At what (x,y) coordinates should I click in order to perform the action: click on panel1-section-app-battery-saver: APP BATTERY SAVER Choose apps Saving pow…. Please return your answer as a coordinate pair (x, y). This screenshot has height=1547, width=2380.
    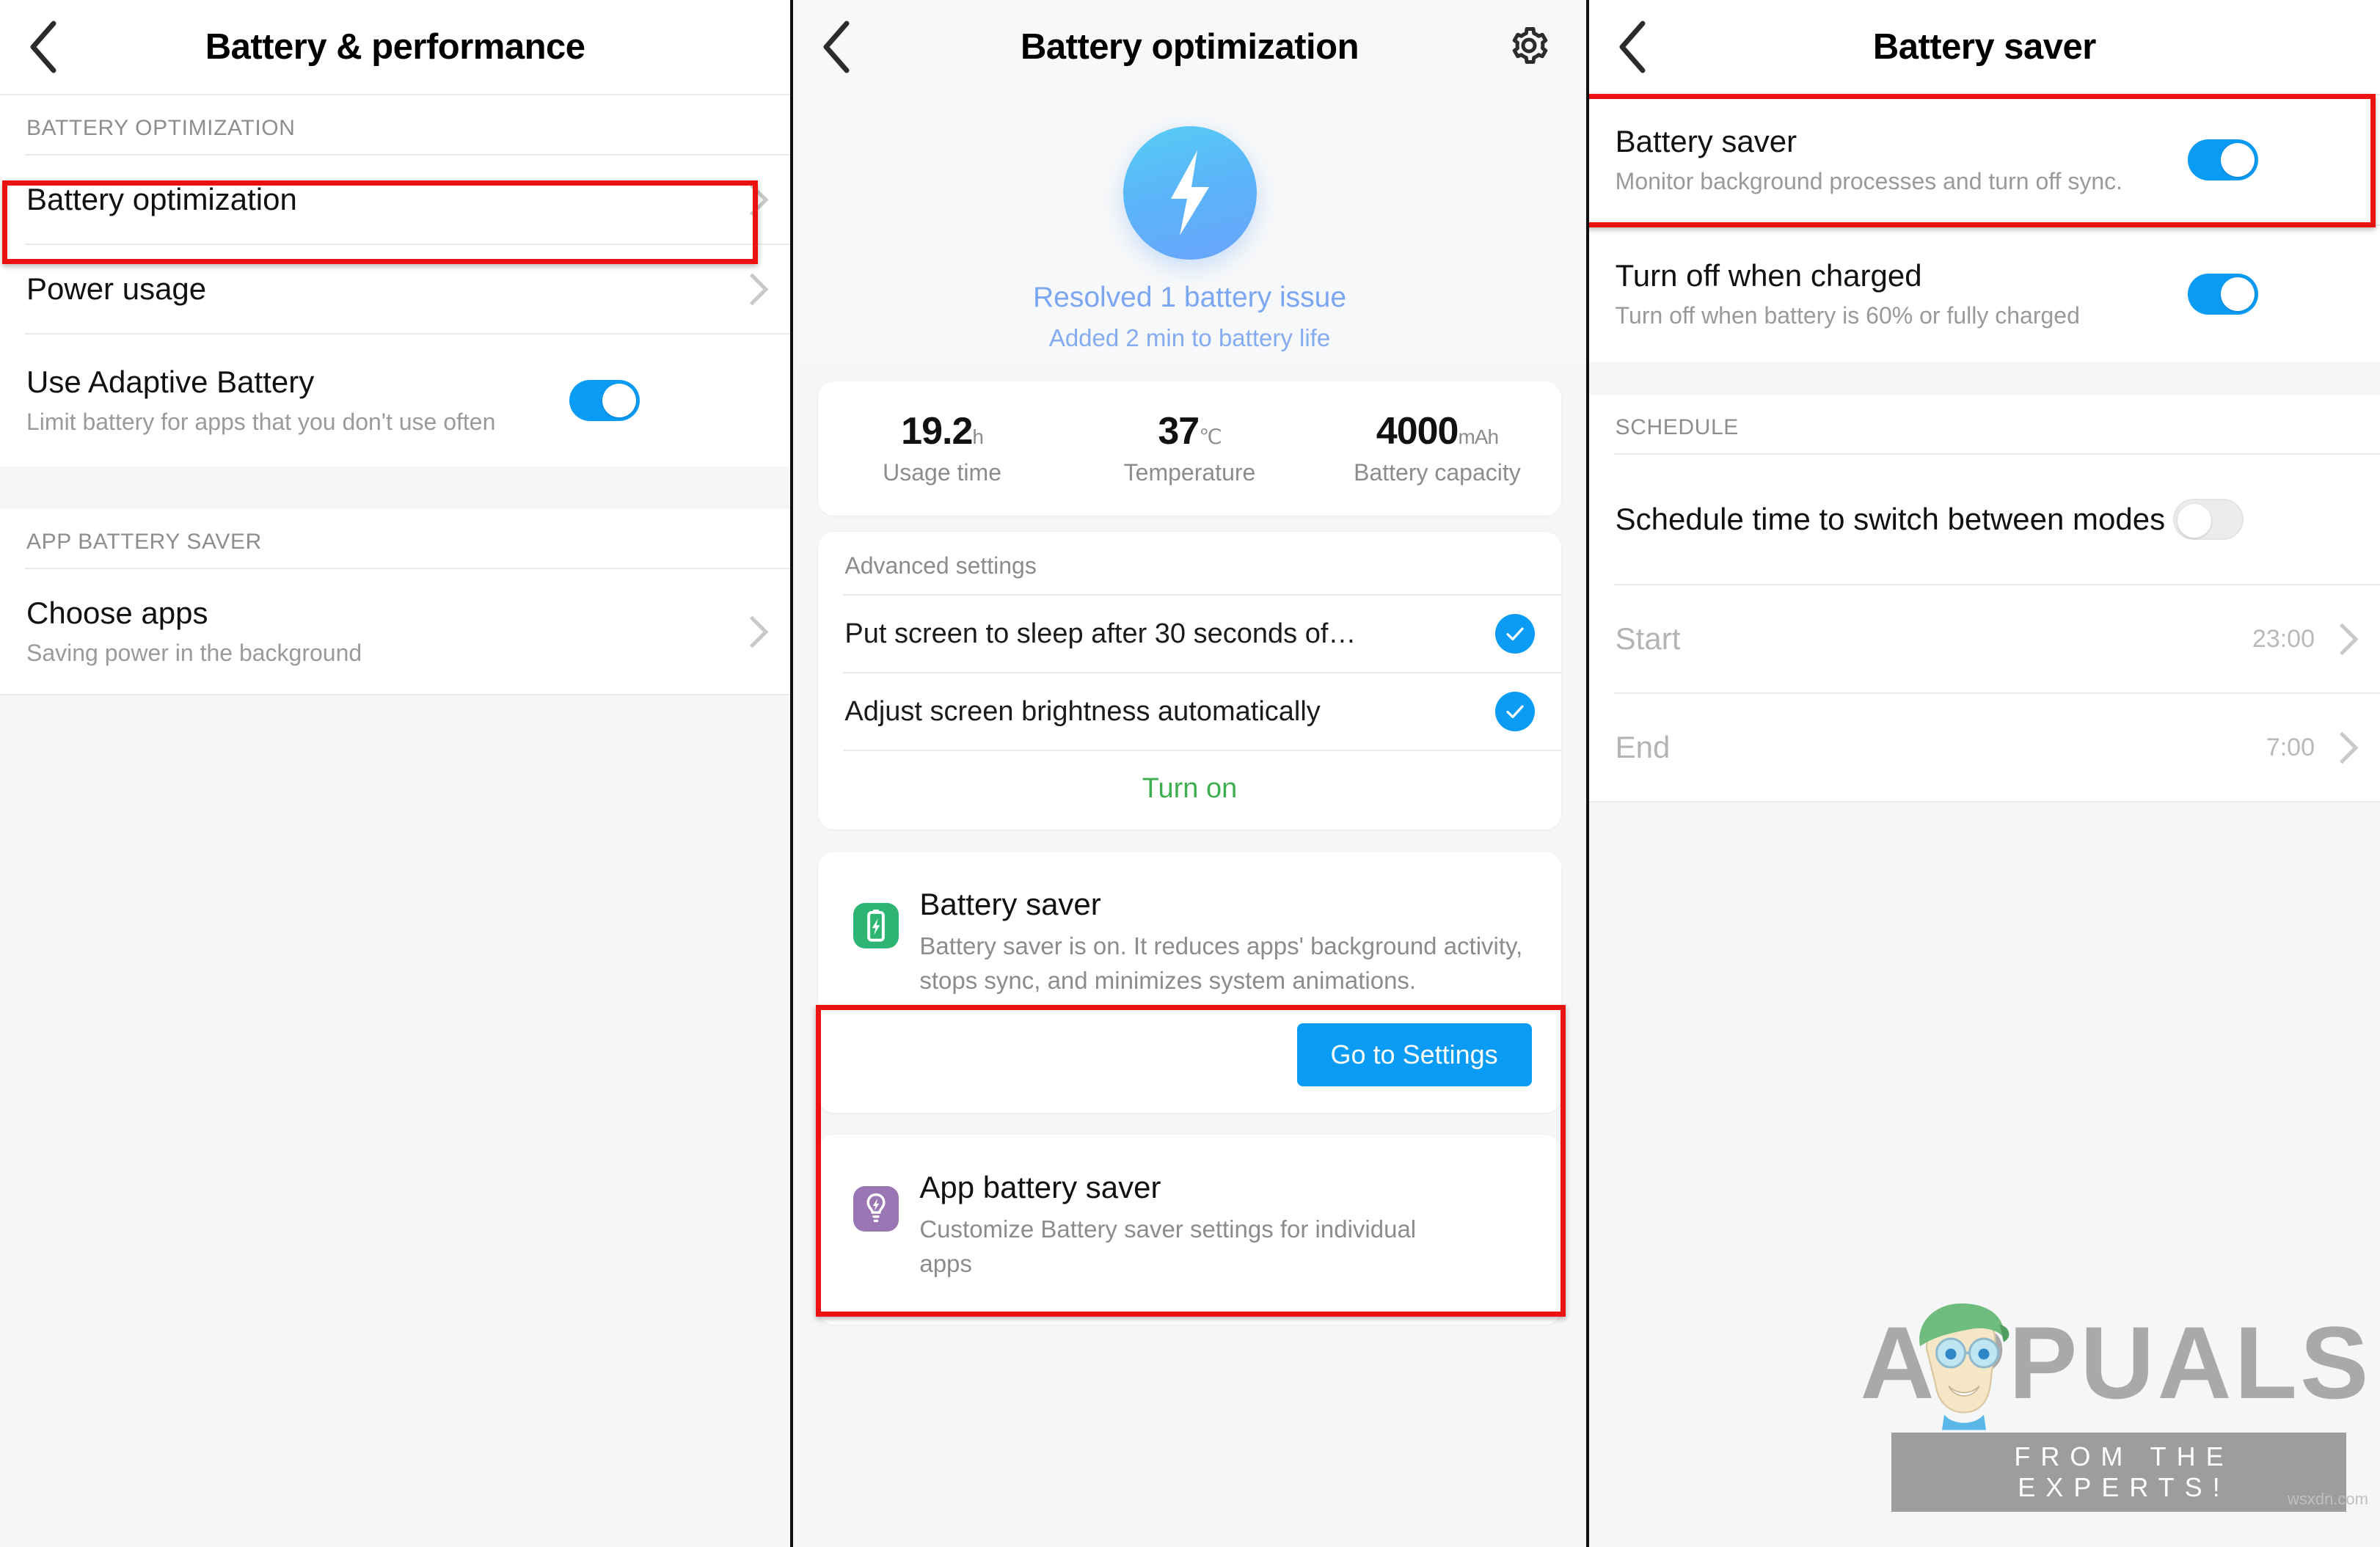
    Looking at the image, I should click on (395, 602).